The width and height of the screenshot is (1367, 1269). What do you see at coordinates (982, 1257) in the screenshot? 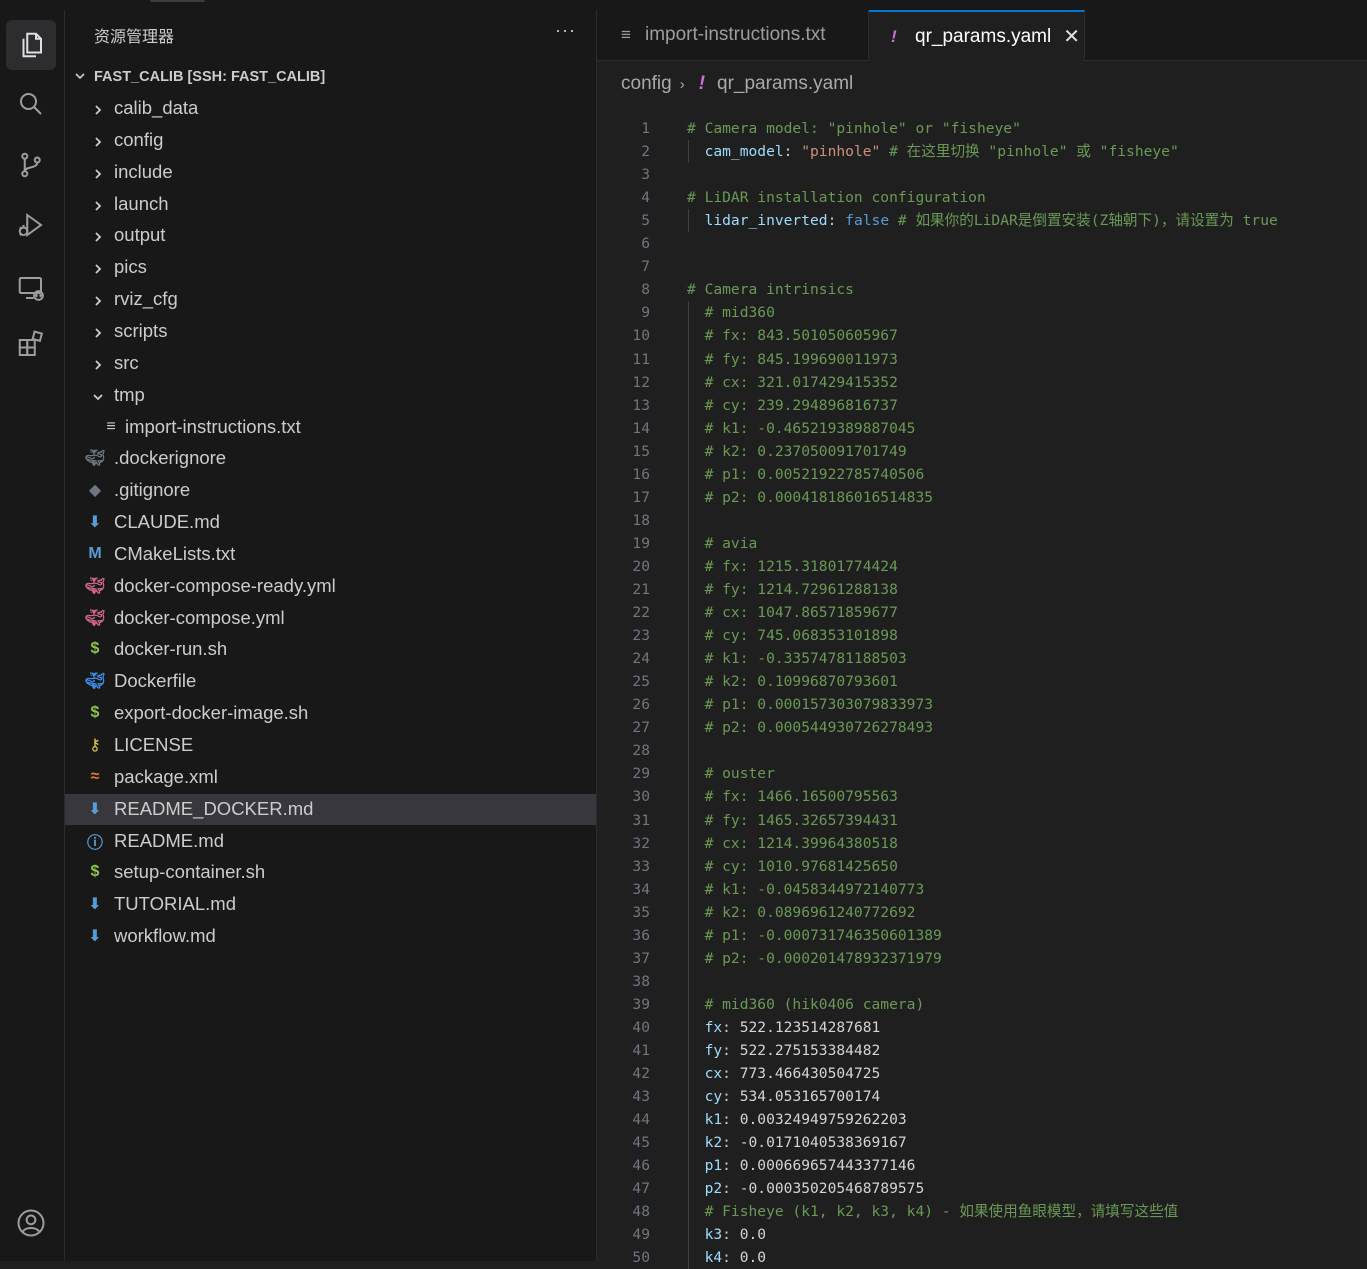
I see `code-line: 50 k4: 0.0` at bounding box center [982, 1257].